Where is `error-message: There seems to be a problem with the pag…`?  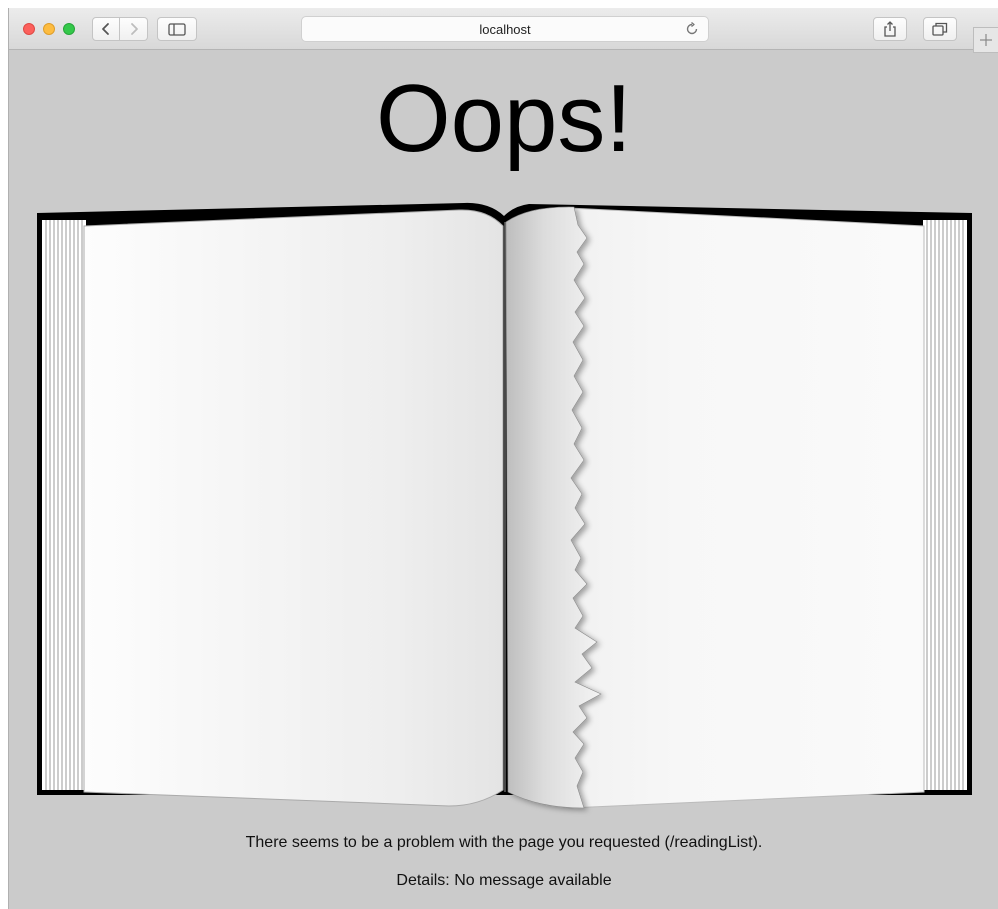 error-message: There seems to be a problem with the pag… is located at coordinates (504, 842).